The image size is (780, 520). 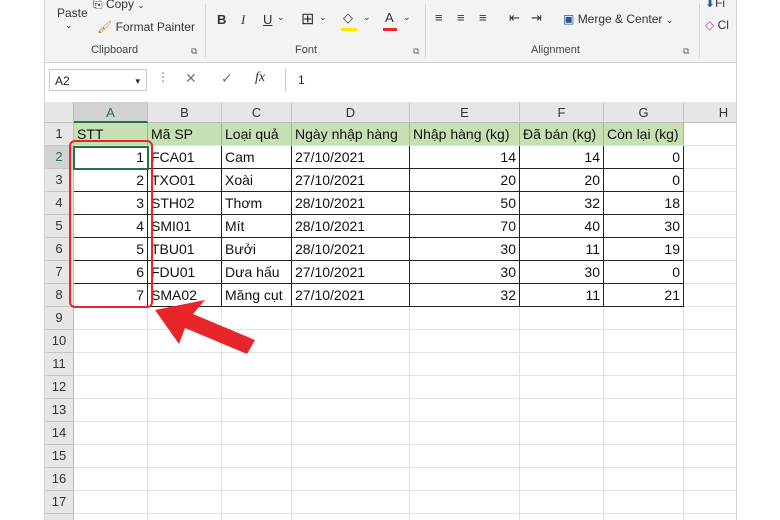 What do you see at coordinates (111, 134) in the screenshot?
I see `table-header-cell: STT` at bounding box center [111, 134].